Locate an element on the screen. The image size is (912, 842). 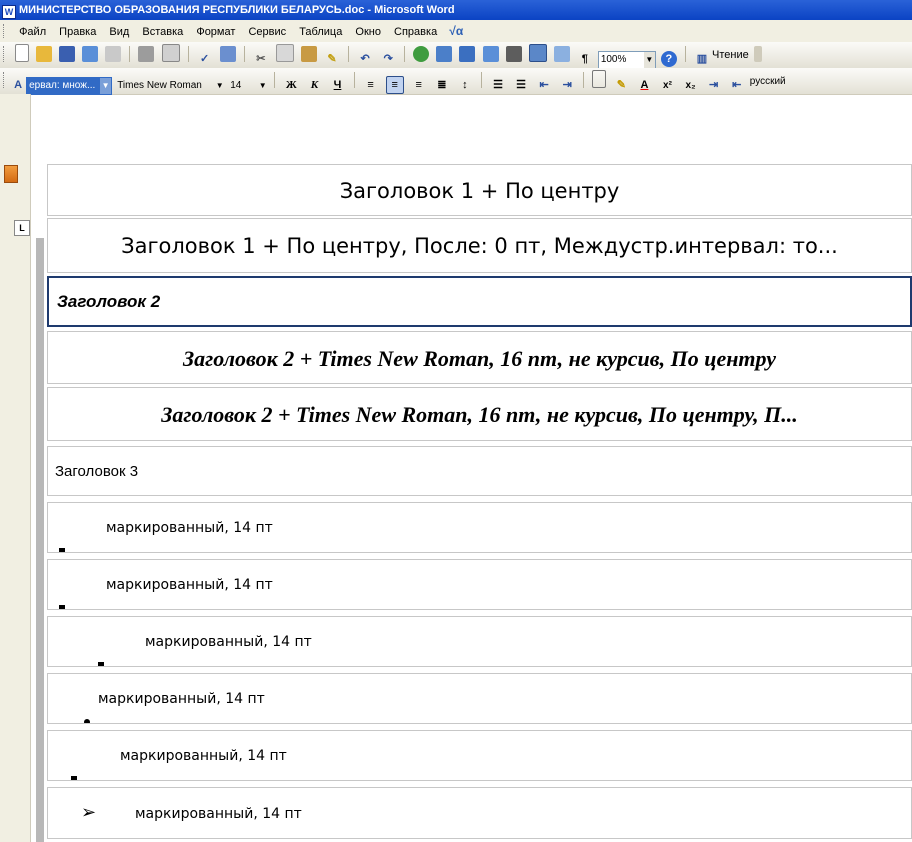
menu-table: Таблица is located at coordinates (320, 32).